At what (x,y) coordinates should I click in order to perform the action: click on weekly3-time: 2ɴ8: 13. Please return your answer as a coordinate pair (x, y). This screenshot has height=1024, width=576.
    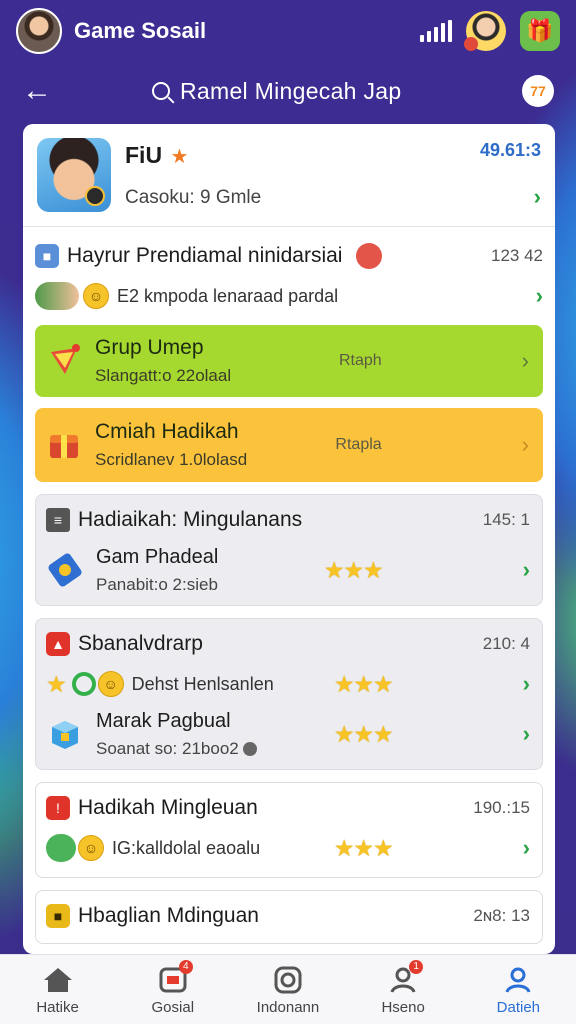
    Looking at the image, I should click on (501, 915).